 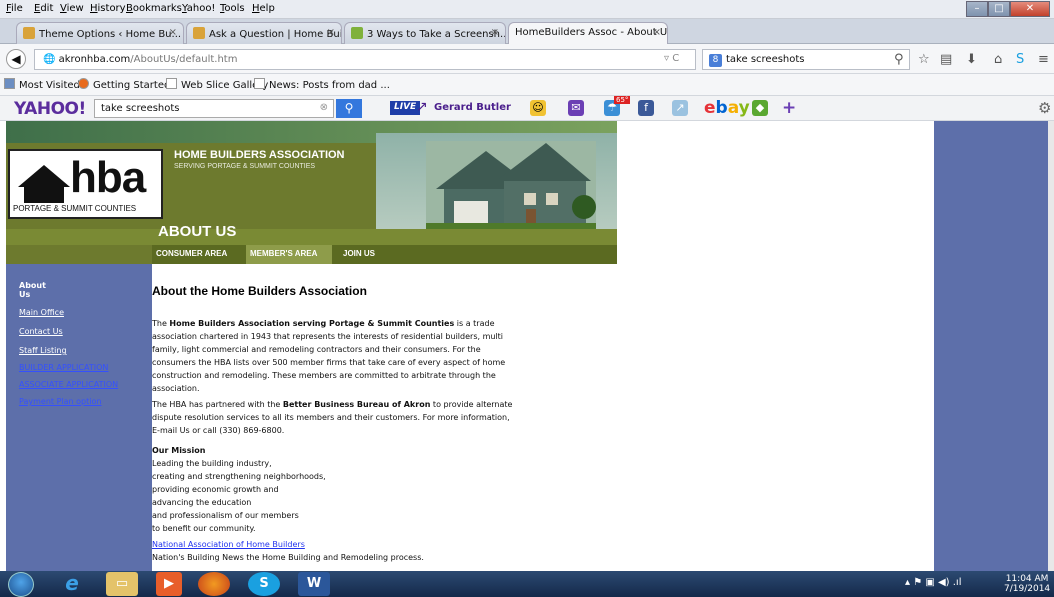 What do you see at coordinates (259, 83) in the screenshot?
I see `bookmark-icon` at bounding box center [259, 83].